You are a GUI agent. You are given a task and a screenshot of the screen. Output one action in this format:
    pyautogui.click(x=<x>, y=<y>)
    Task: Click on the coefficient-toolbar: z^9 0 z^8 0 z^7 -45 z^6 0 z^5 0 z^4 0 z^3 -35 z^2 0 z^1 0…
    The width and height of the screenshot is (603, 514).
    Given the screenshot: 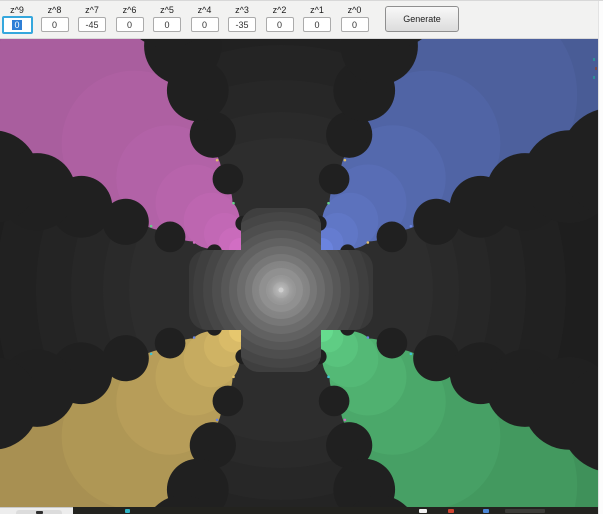 What is the action you would take?
    pyautogui.click(x=299, y=20)
    